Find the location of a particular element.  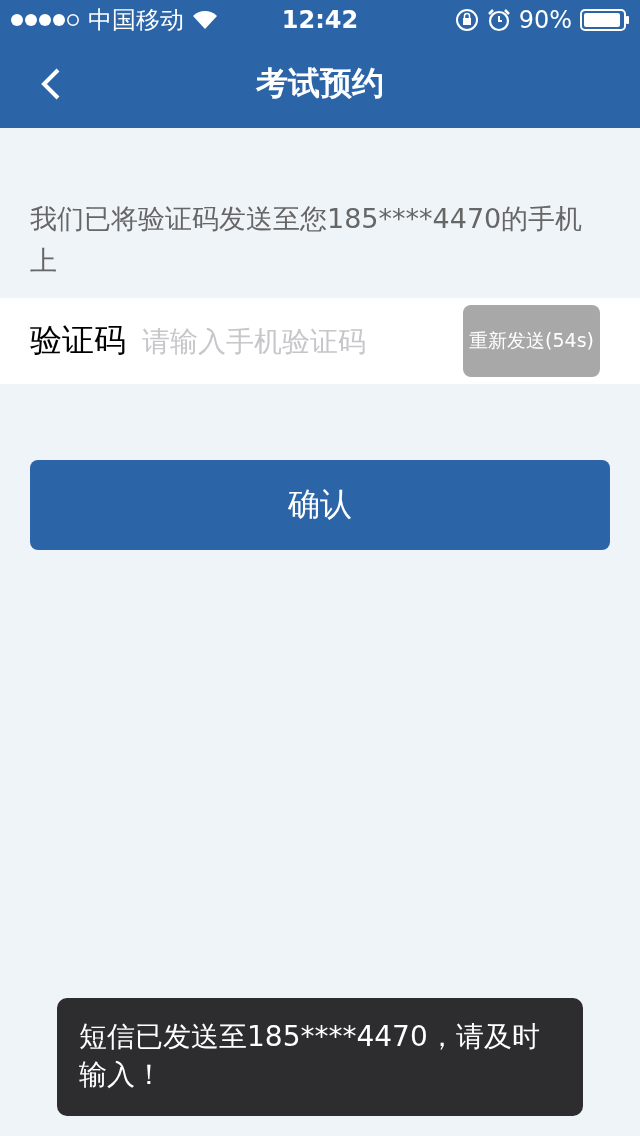

page-title: 考试预约 is located at coordinates (320, 83).